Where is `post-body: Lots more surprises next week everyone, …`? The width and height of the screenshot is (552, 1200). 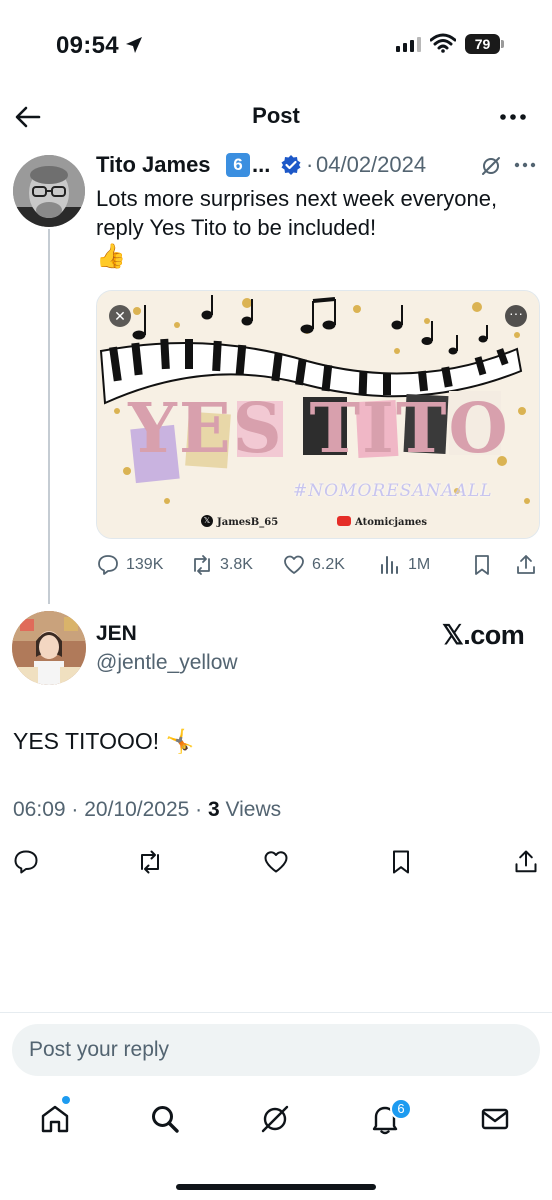
post-body: Lots more surprises next week everyone, … is located at coordinates (297, 213).